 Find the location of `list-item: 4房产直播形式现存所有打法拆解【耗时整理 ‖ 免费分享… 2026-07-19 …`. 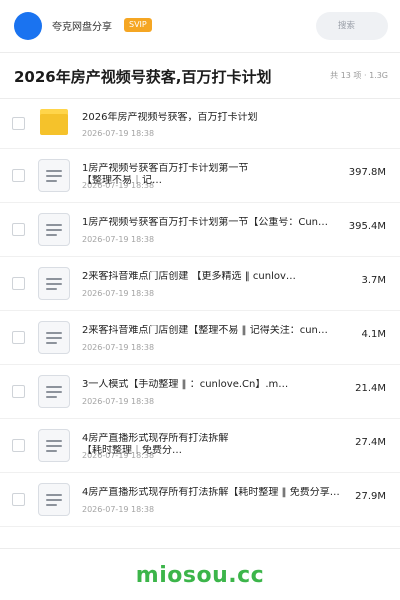

list-item: 4房产直播形式现存所有打法拆解【耗时整理 ‖ 免费分享… 2026-07-19 … is located at coordinates (200, 500).